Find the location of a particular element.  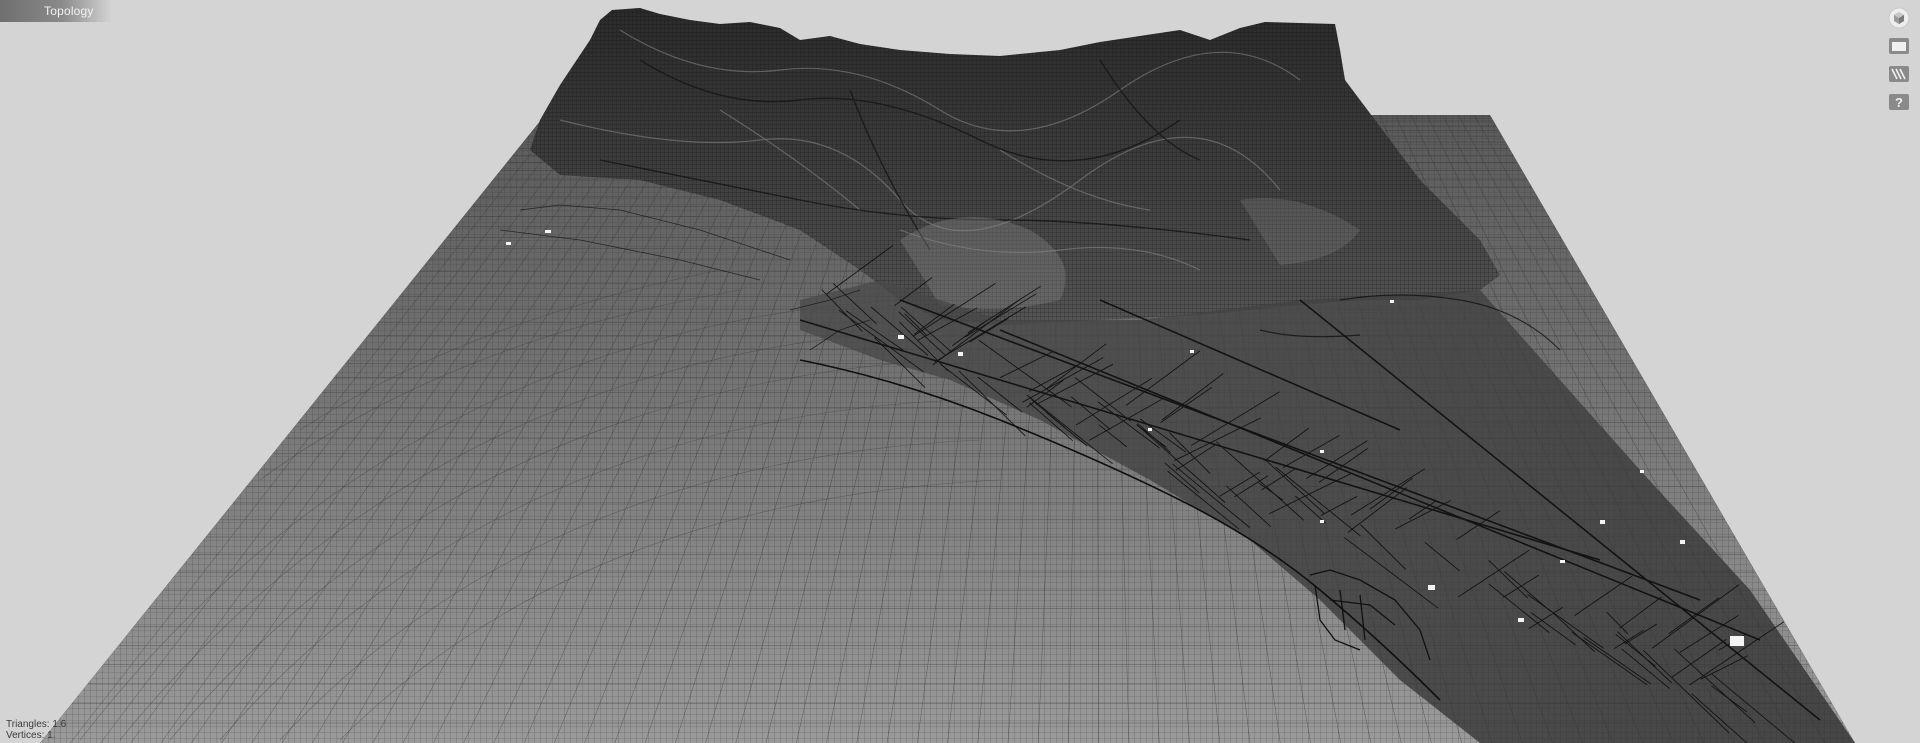

window-title: Topology is located at coordinates (69, 11).